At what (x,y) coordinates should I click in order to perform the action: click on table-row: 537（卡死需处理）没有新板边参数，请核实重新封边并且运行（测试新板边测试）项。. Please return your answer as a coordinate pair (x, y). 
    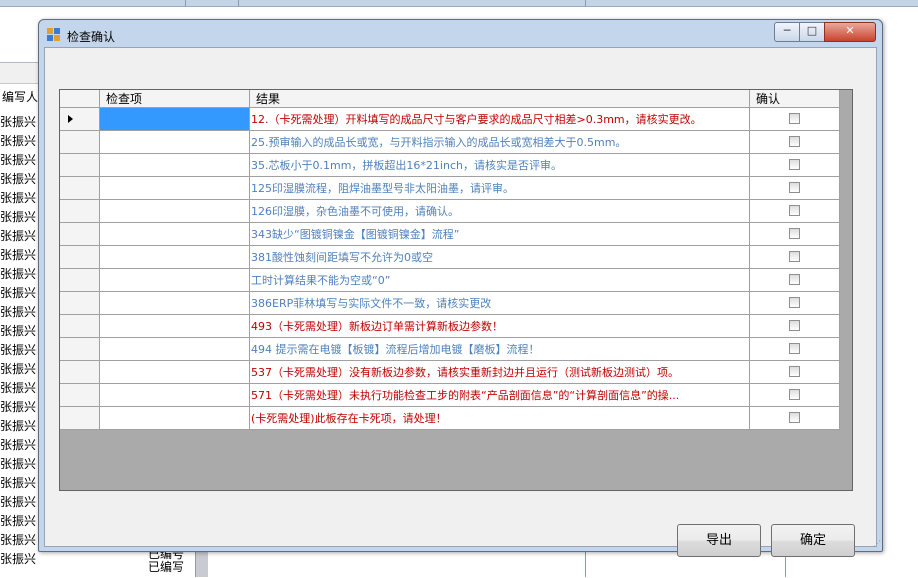
    Looking at the image, I should click on (450, 372).